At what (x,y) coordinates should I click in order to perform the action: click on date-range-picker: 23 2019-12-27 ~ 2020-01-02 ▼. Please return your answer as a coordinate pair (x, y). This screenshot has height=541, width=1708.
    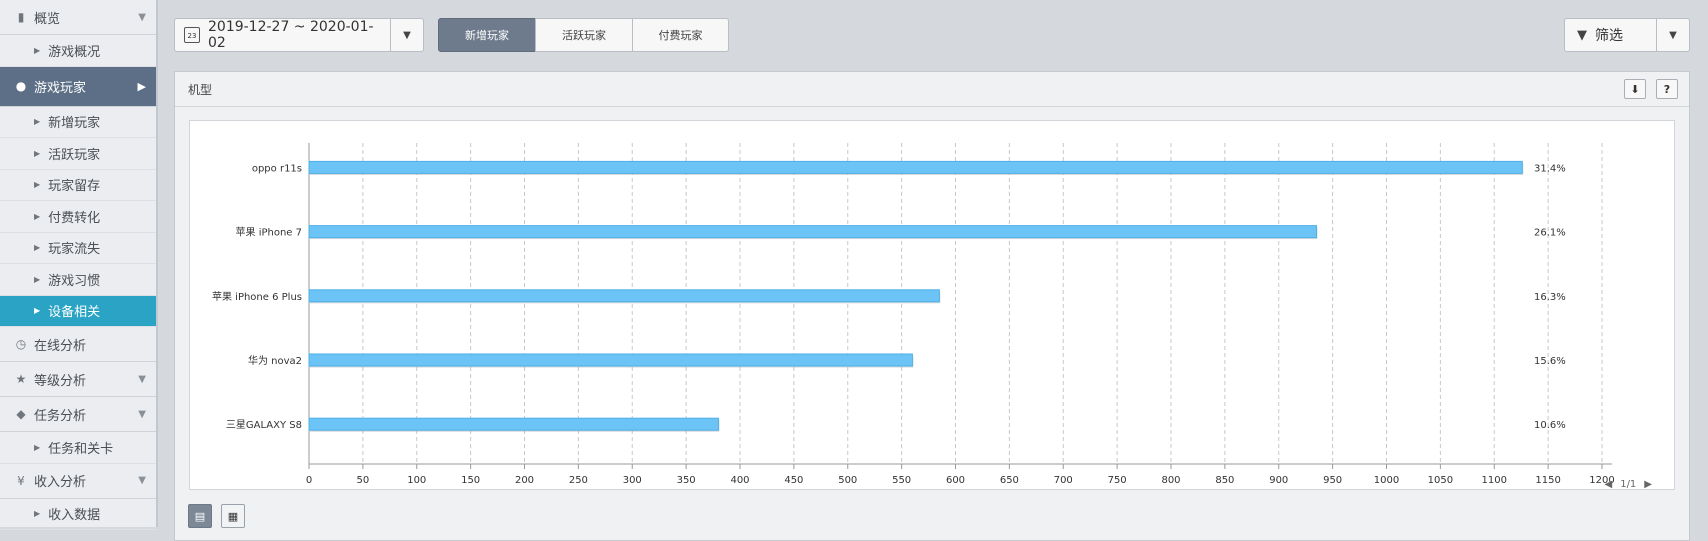
    Looking at the image, I should click on (299, 35).